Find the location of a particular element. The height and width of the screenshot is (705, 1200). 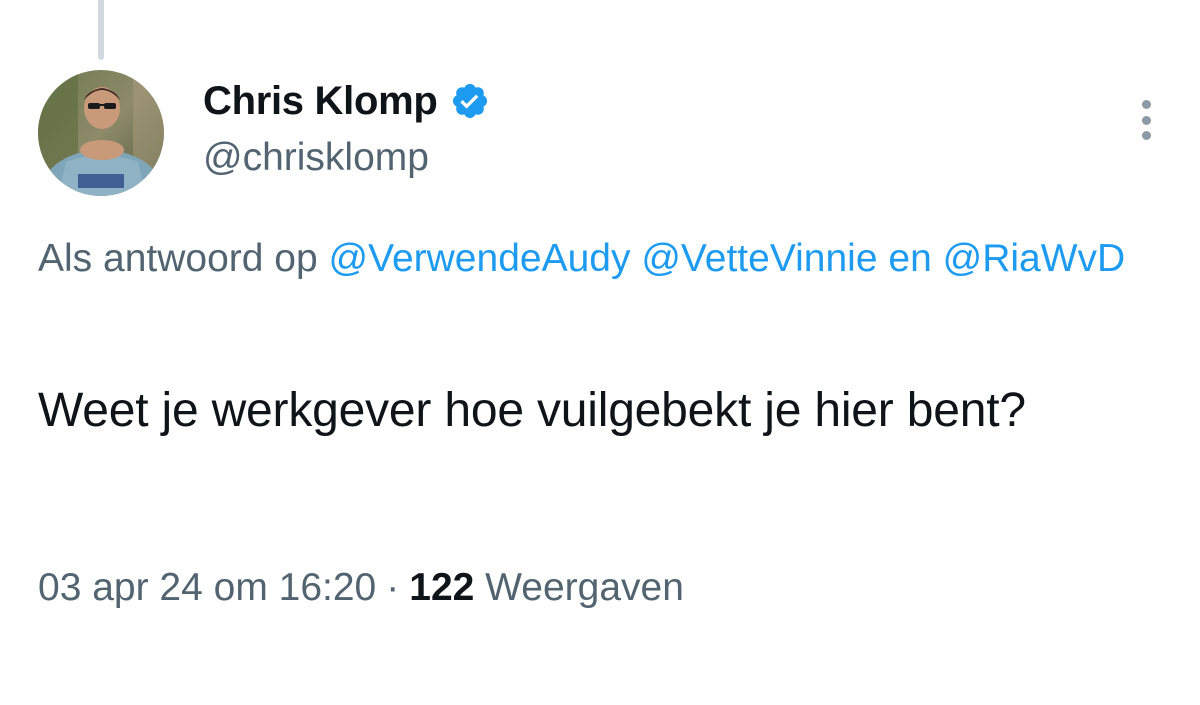

views-label: Weergaven is located at coordinates (584, 587).